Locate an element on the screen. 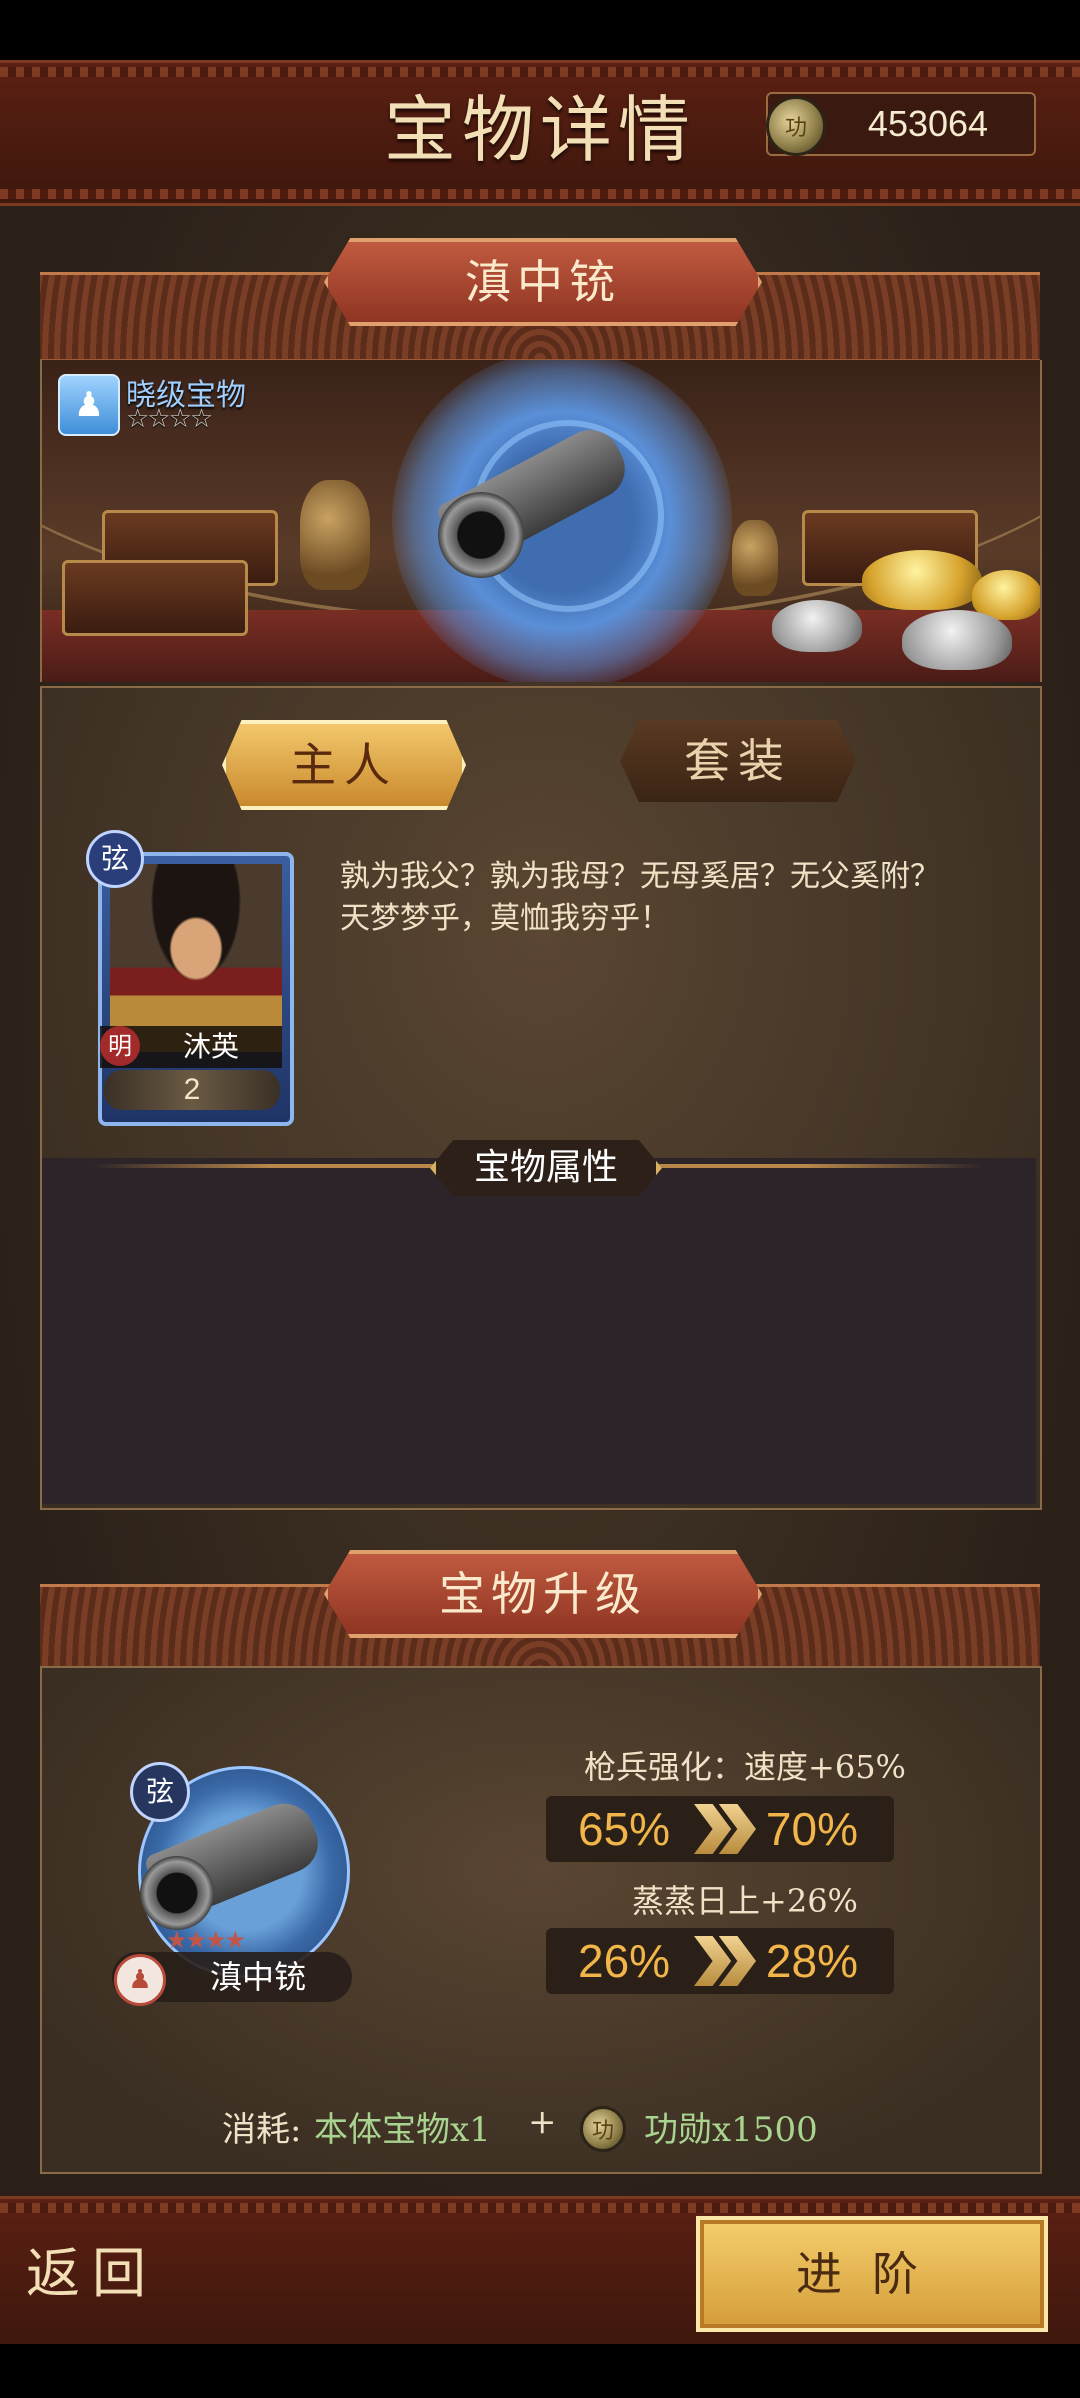 This screenshot has height=2398, width=1080. stat-to: 70% is located at coordinates (811, 1829).